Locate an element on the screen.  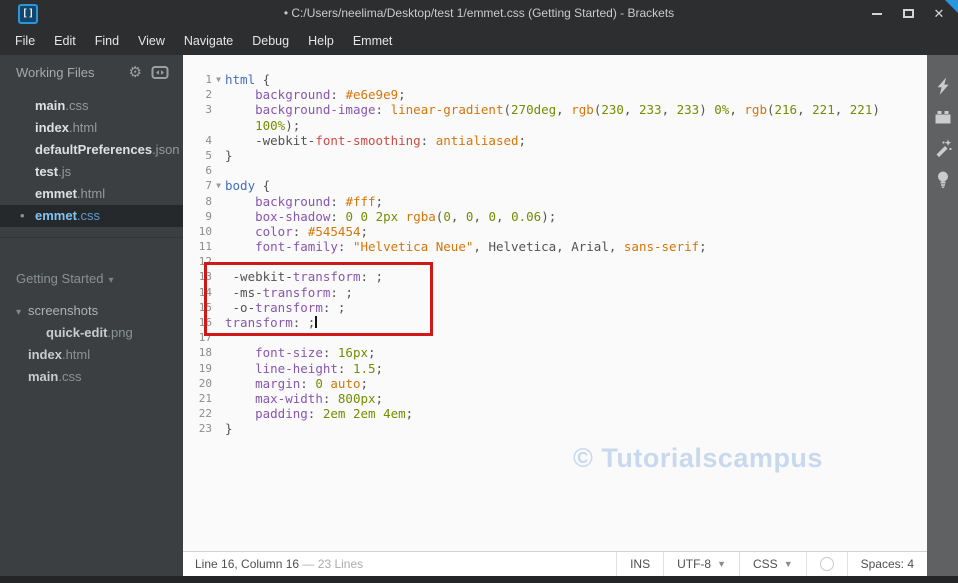
code-row: 19 line-height: 1.5; is located at coordinates (555, 368).